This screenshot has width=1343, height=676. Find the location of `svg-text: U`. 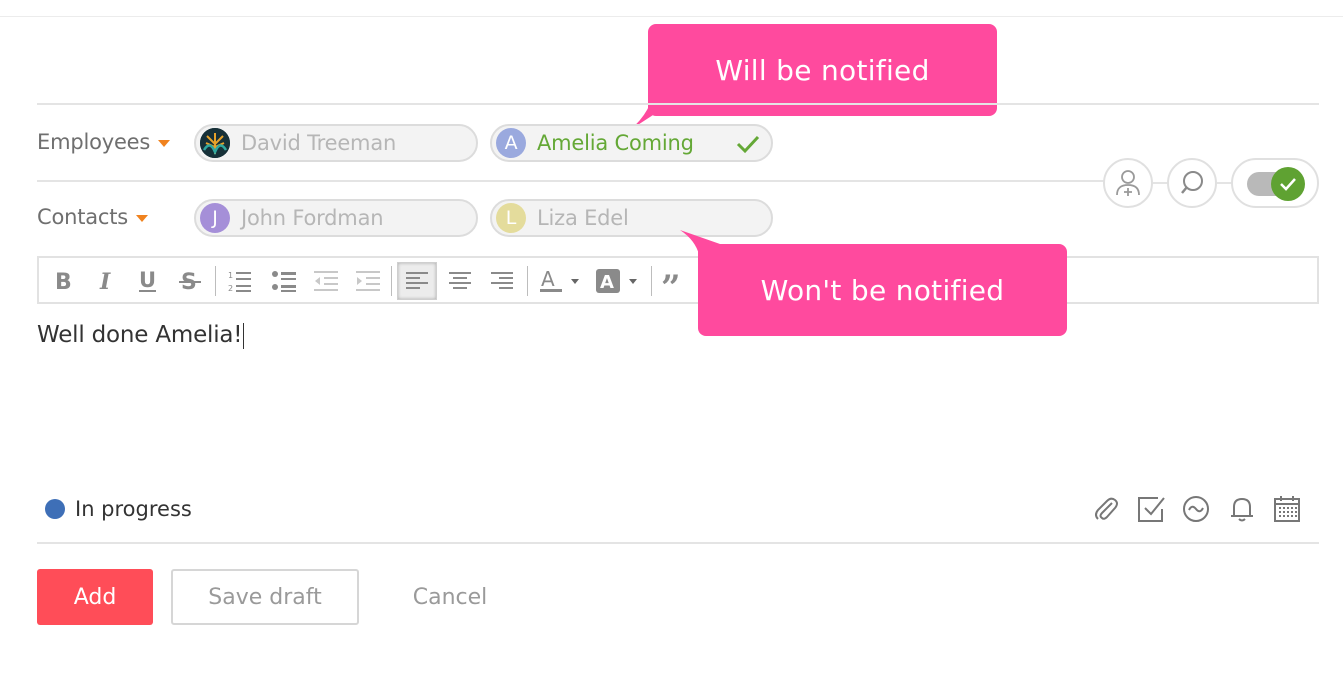

svg-text: U is located at coordinates (147, 280).